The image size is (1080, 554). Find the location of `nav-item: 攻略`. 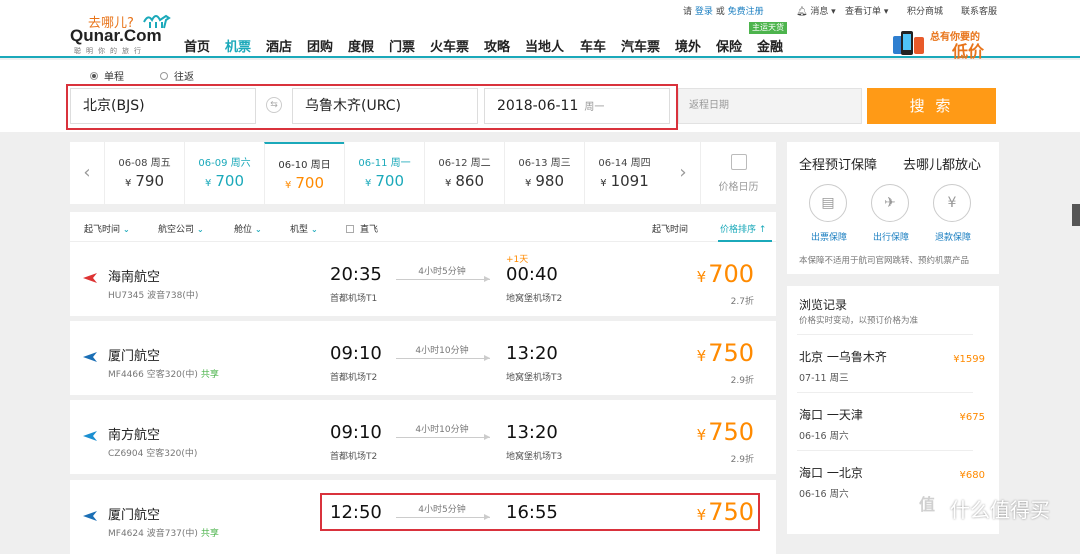

nav-item: 攻略 is located at coordinates (497, 45).